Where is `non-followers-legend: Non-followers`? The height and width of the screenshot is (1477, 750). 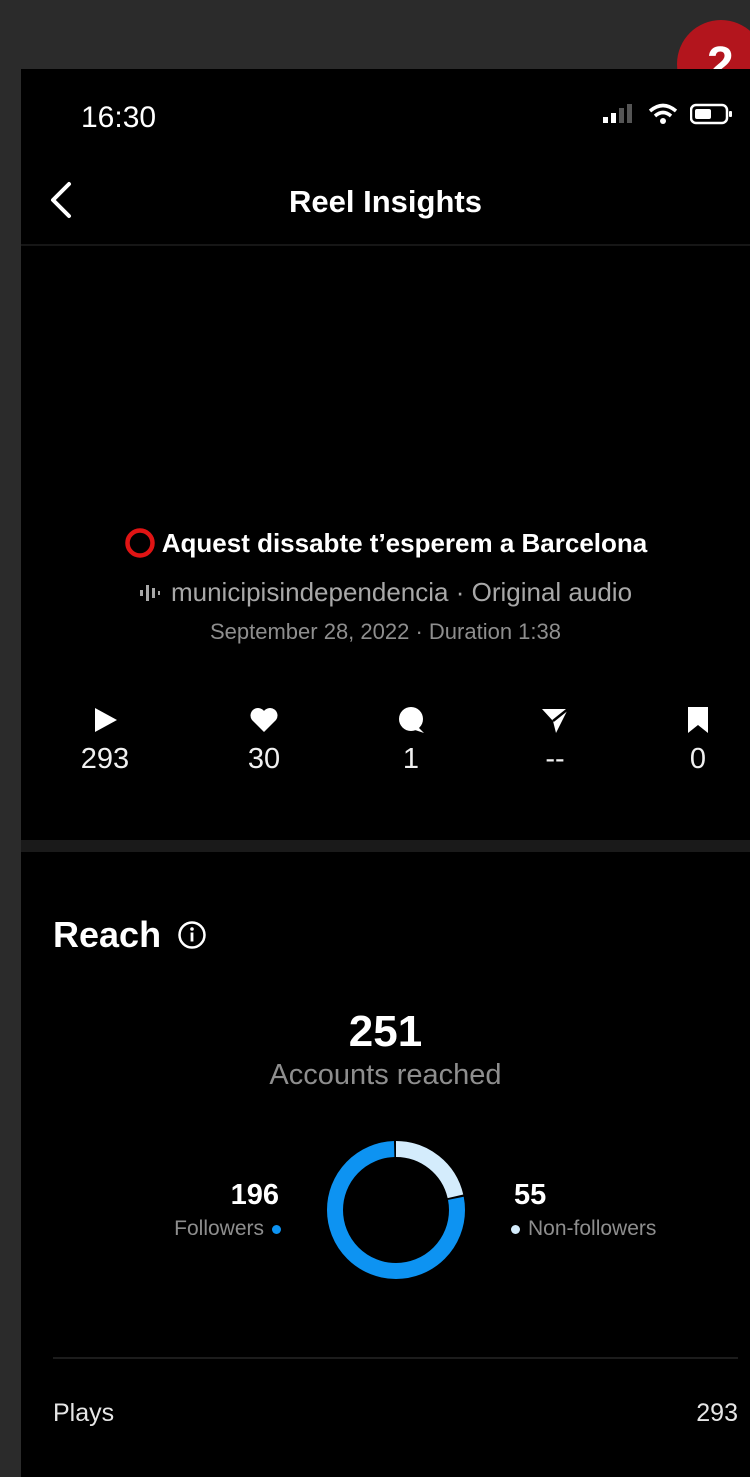
non-followers-legend: Non-followers is located at coordinates (583, 1229).